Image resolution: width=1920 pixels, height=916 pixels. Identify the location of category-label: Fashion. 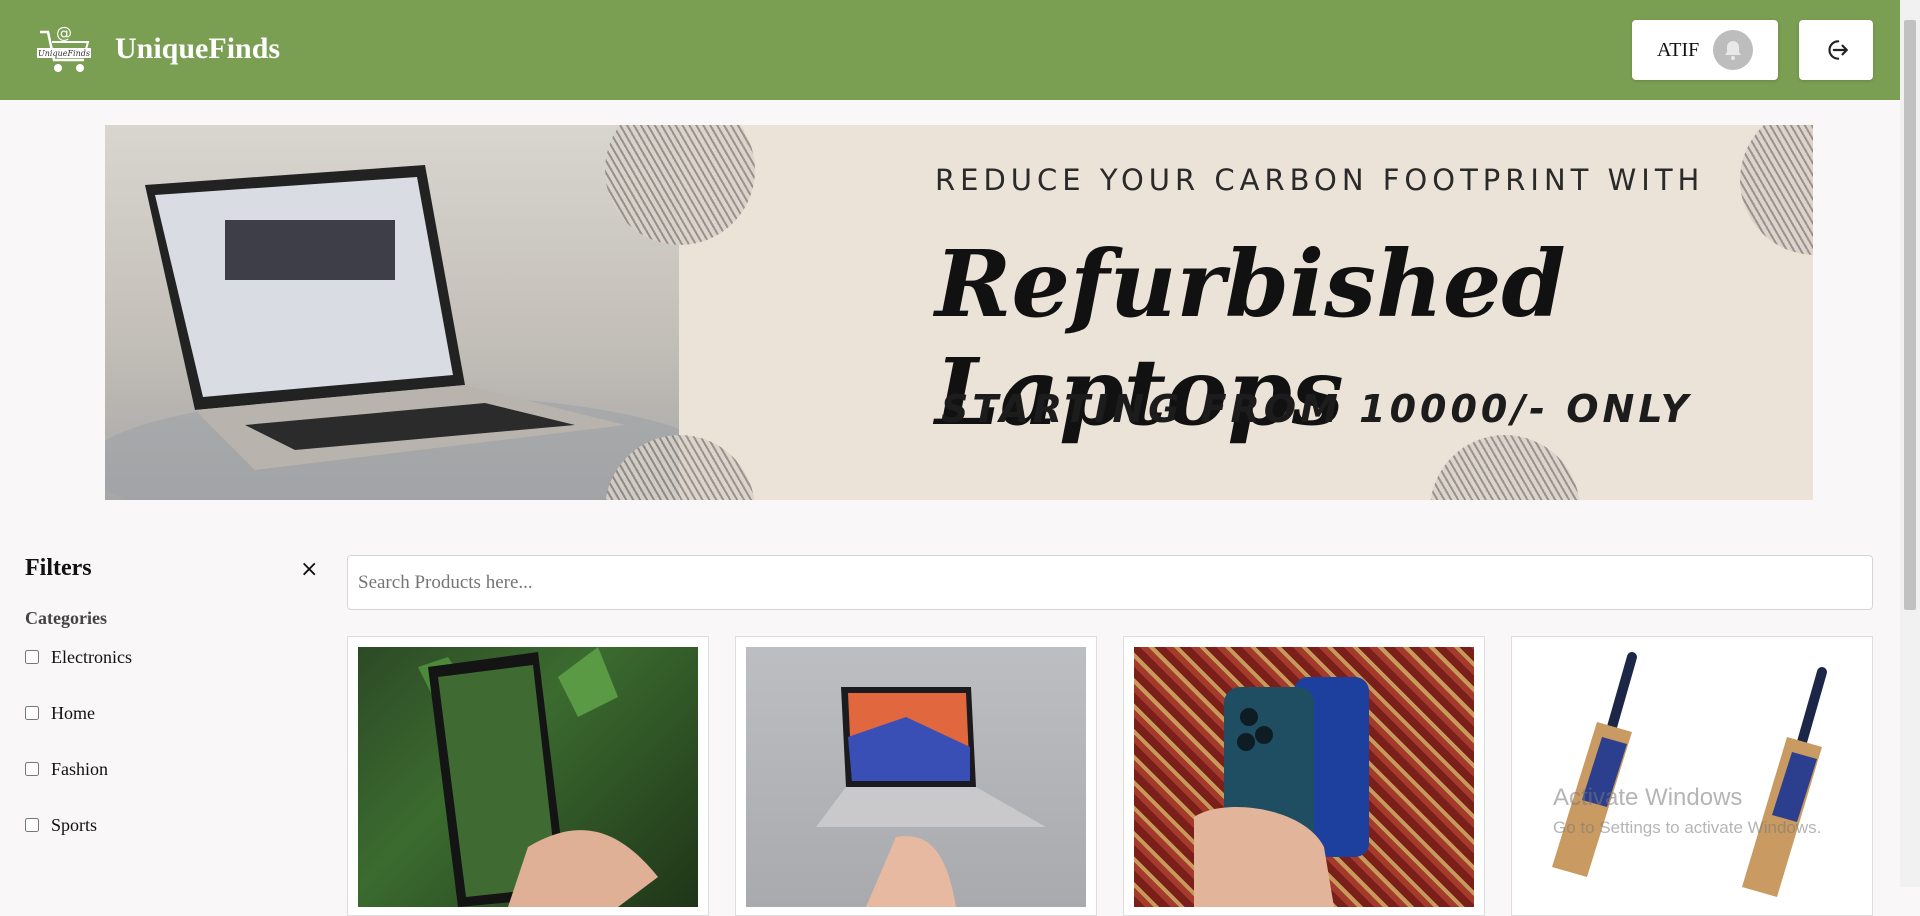
(80, 768).